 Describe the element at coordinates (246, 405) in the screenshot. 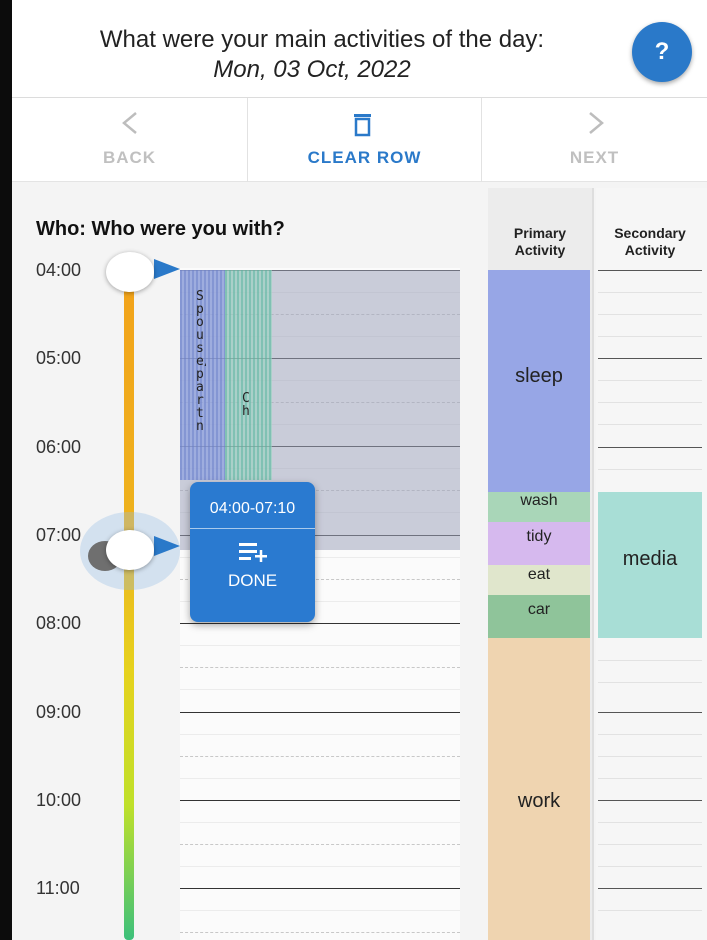

I see `who-label-children: Ch` at that location.